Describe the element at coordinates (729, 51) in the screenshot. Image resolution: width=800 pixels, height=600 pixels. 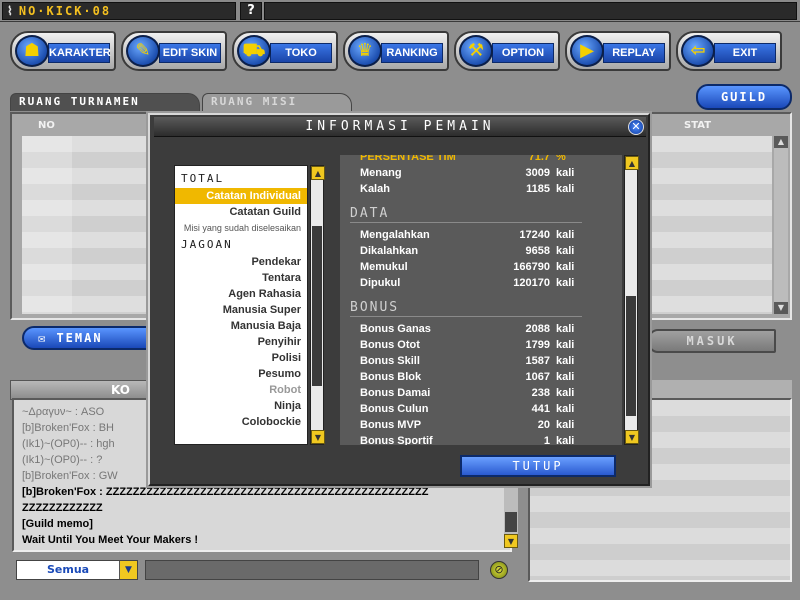
I see `nav-exit-button: EXIT ⇦` at that location.